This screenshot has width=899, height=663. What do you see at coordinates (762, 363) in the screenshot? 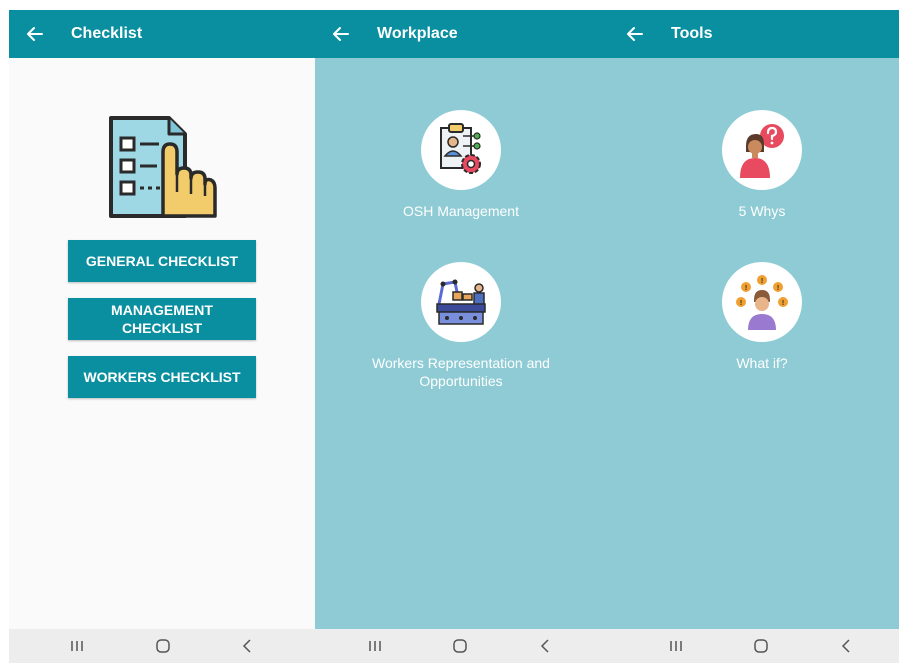
I see `what-if-label: What if?` at bounding box center [762, 363].